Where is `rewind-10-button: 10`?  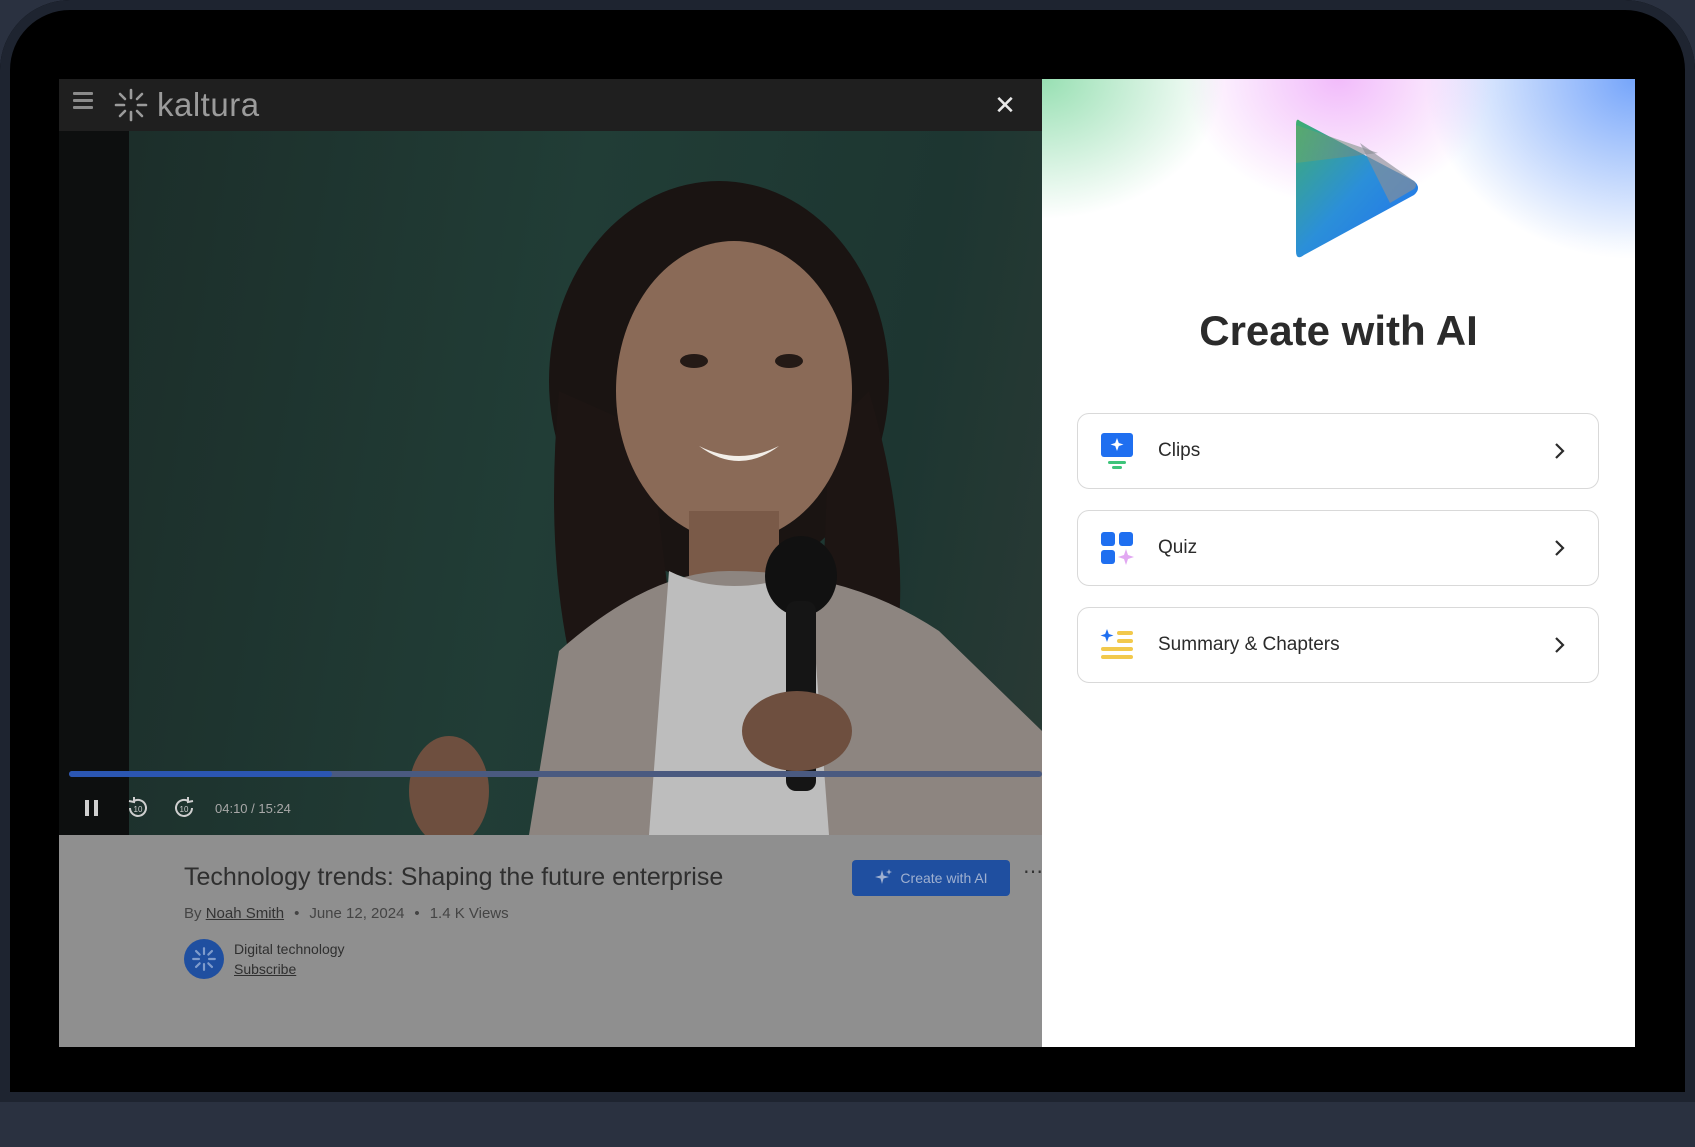 rewind-10-button: 10 is located at coordinates (138, 808).